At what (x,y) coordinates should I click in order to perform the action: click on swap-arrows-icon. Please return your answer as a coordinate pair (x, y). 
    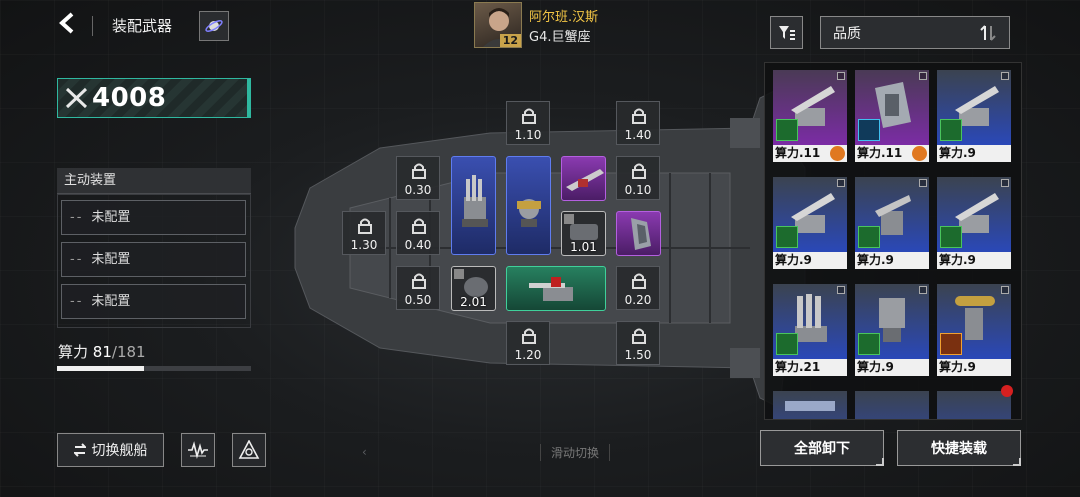
    Looking at the image, I should click on (79, 450).